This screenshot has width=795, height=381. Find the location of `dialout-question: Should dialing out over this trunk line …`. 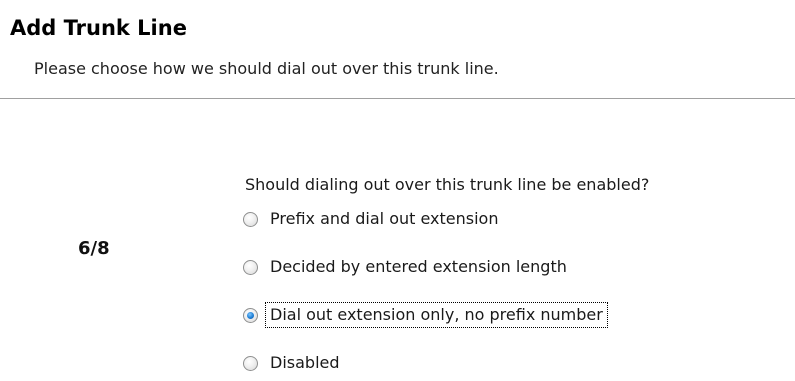

dialout-question: Should dialing out over this trunk line … is located at coordinates (447, 184).